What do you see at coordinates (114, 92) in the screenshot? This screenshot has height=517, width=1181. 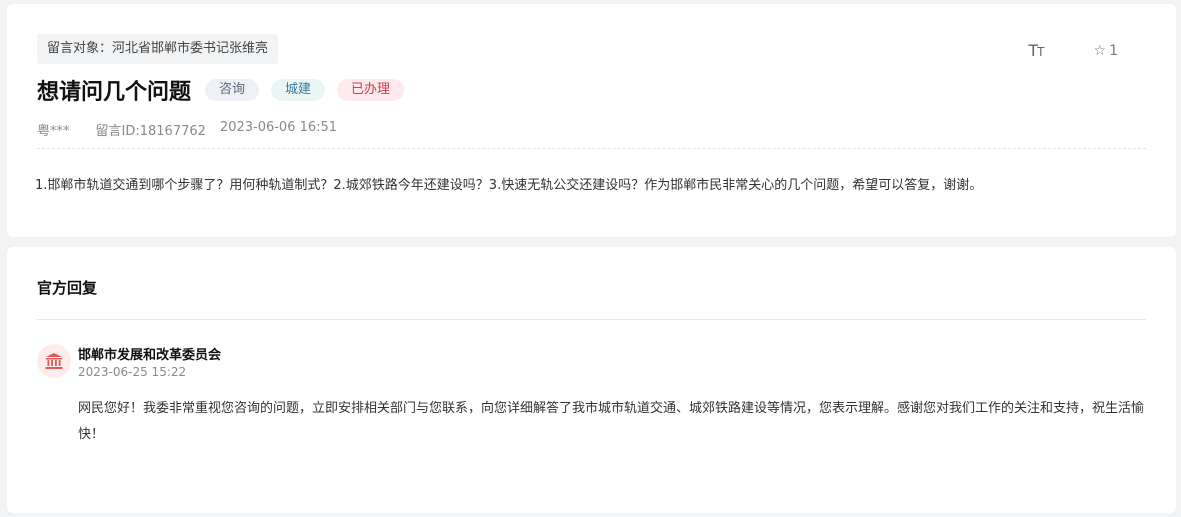 I see `message-title: 想请问几个问题` at bounding box center [114, 92].